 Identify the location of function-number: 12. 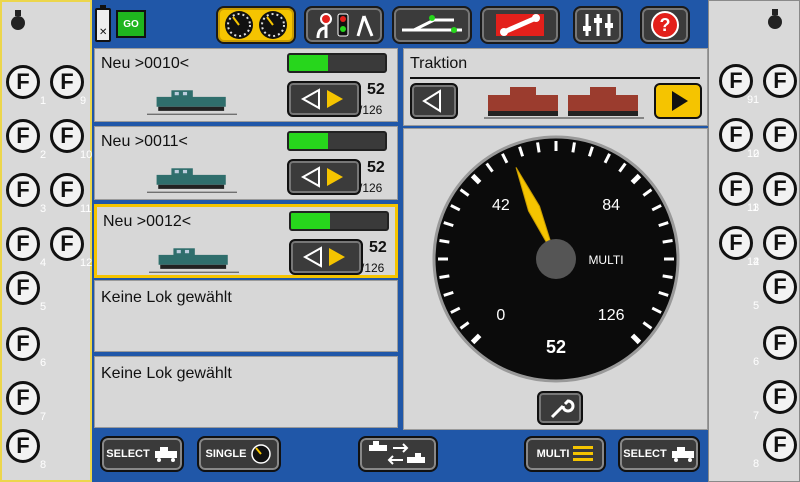
(86, 263).